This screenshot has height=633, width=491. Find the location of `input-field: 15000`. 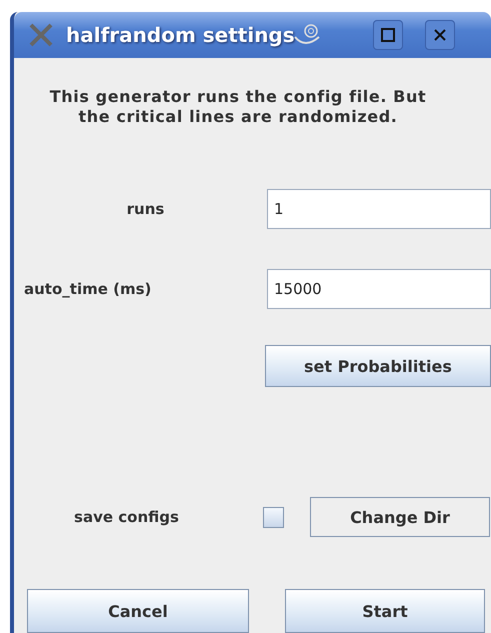

input-field: 15000 is located at coordinates (379, 289).